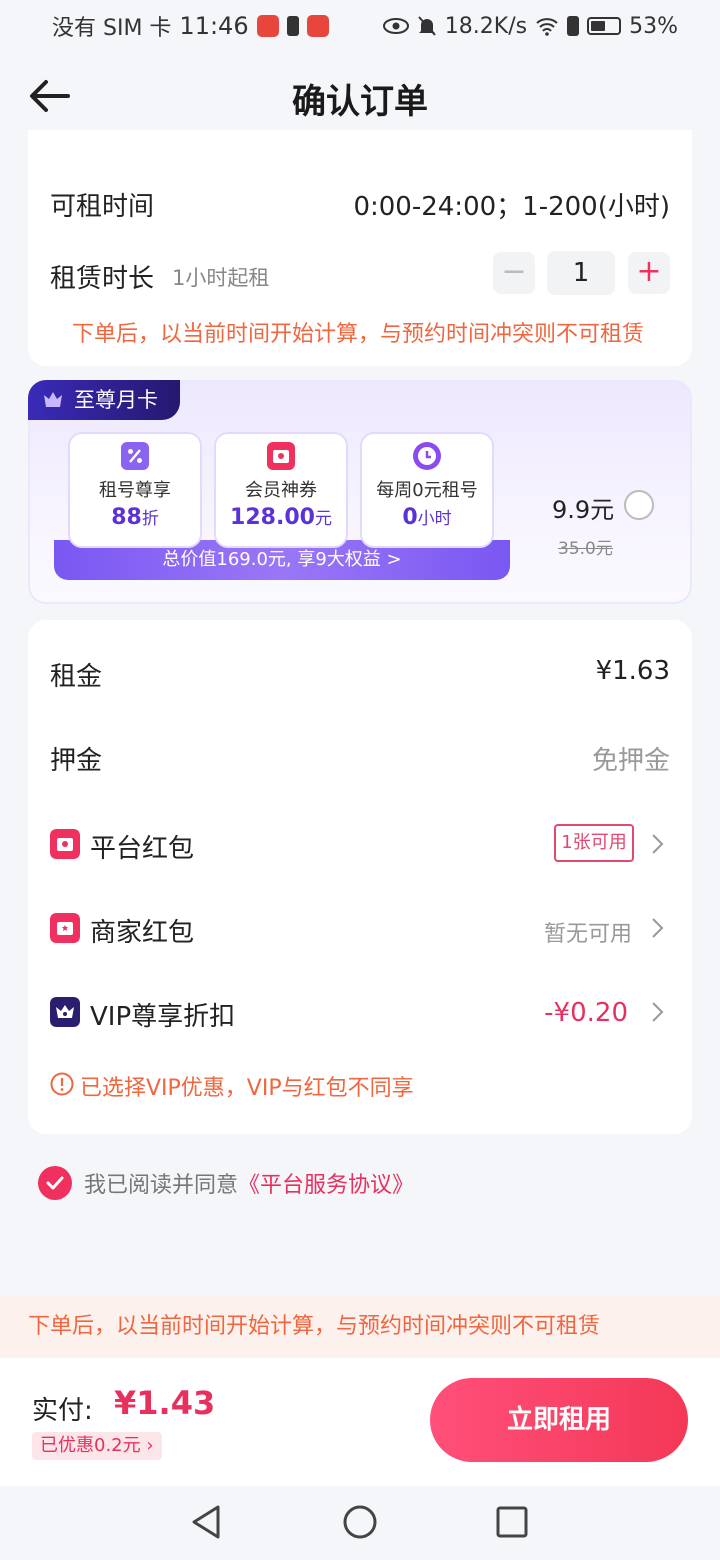 This screenshot has width=720, height=1560. I want to click on rental-warning: 下单后，以当前时间开始计算，与预约时间冲突则不可租赁, so click(358, 334).